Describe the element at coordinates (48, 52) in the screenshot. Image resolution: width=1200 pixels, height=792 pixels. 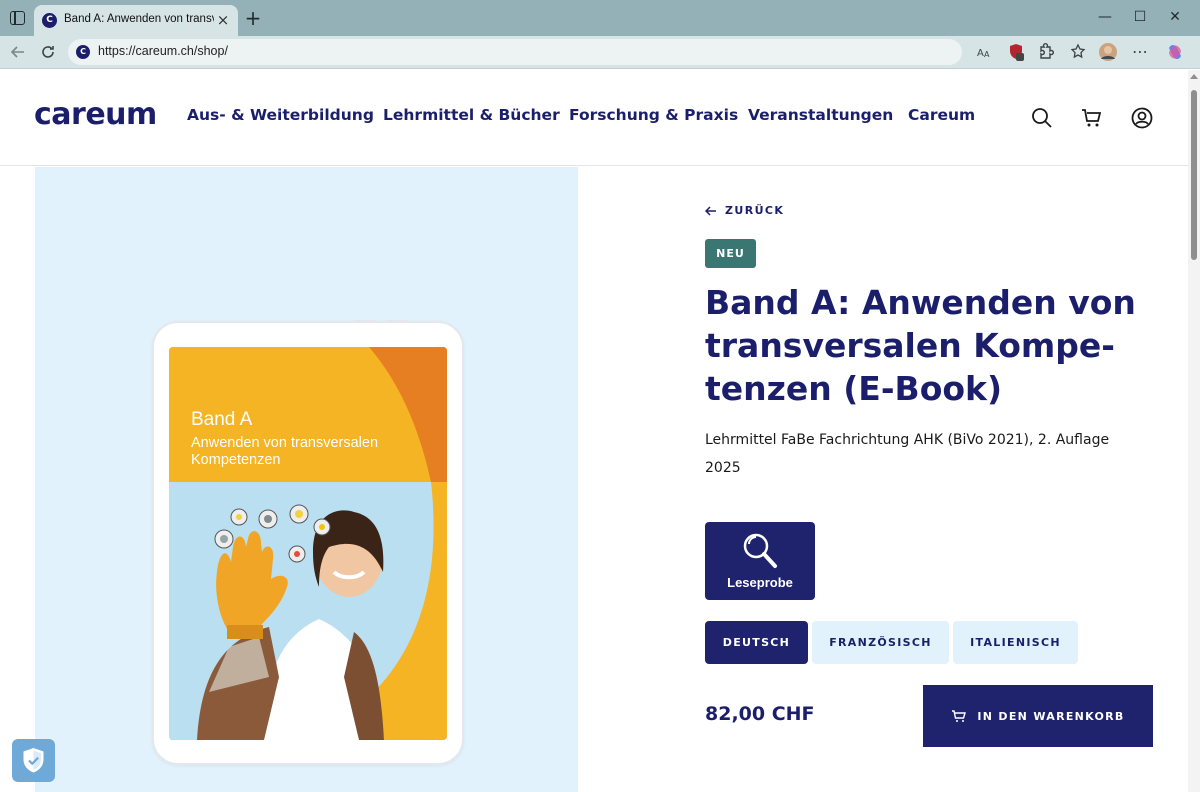
I see `reload-icon` at that location.